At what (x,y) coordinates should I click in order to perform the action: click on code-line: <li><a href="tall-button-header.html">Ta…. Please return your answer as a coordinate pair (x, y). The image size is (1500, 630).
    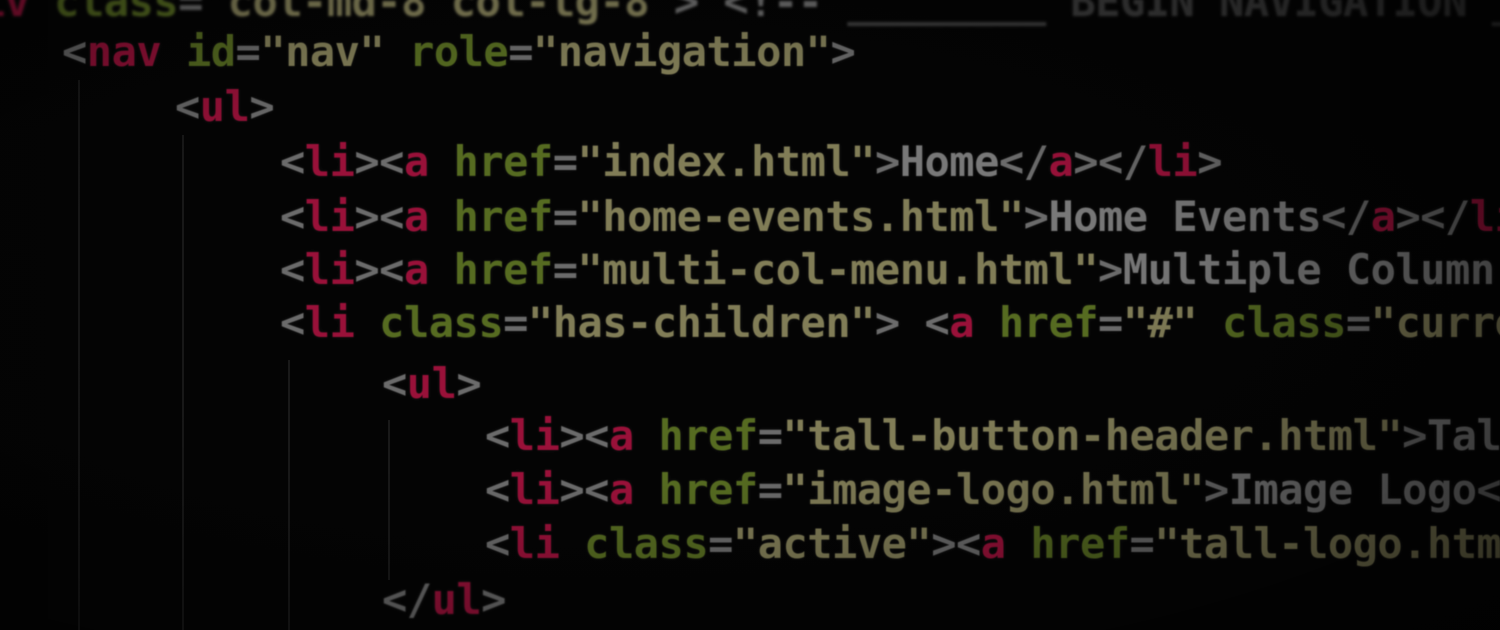
    Looking at the image, I should click on (992, 436).